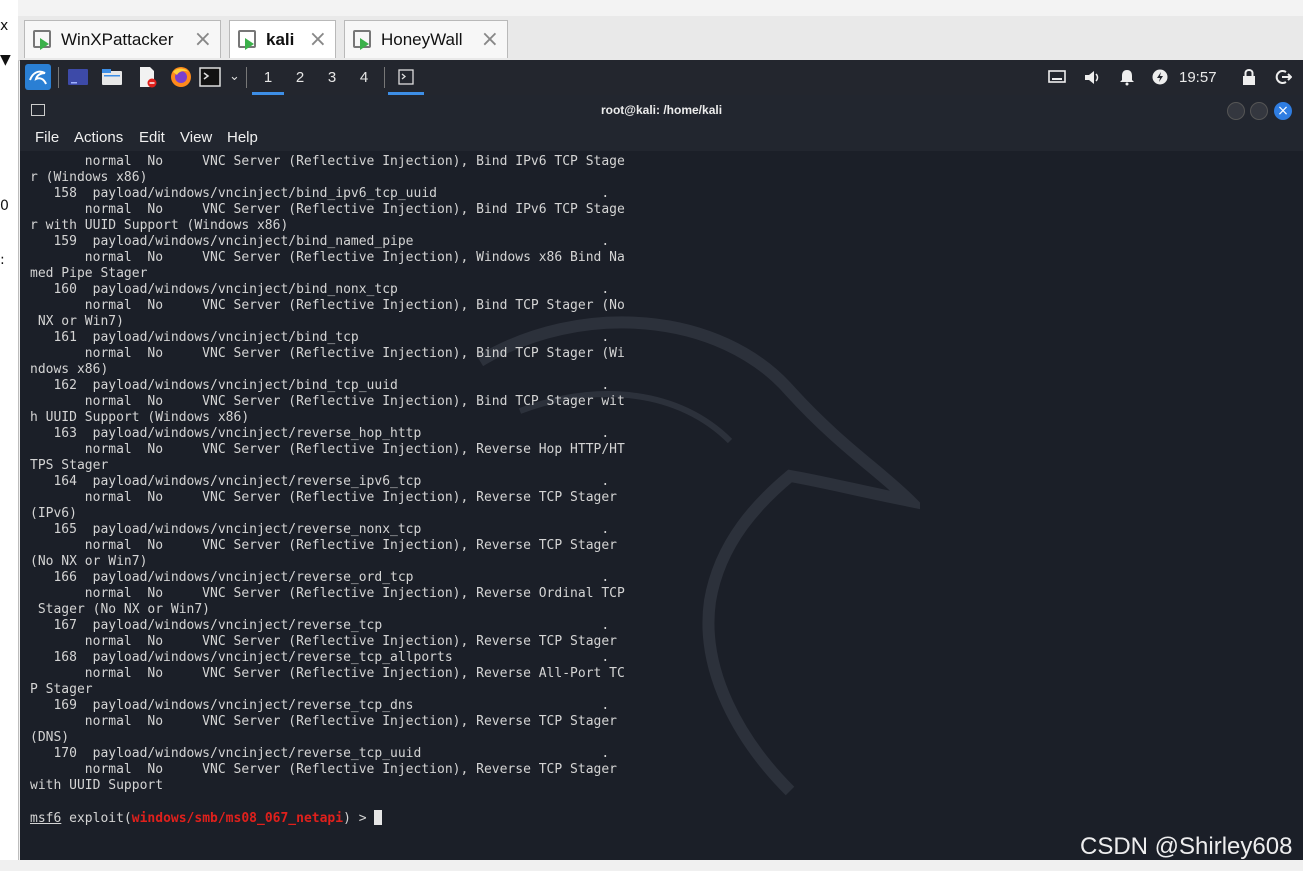 The height and width of the screenshot is (871, 1303). What do you see at coordinates (80, 321) in the screenshot?
I see `terminal-line: NX or Win7)` at bounding box center [80, 321].